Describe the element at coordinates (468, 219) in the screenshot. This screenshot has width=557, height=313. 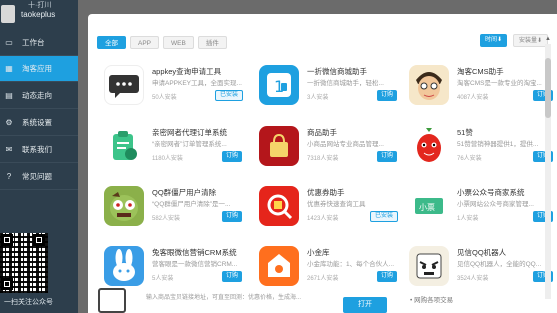
I see `install-count: 1人安装` at that location.